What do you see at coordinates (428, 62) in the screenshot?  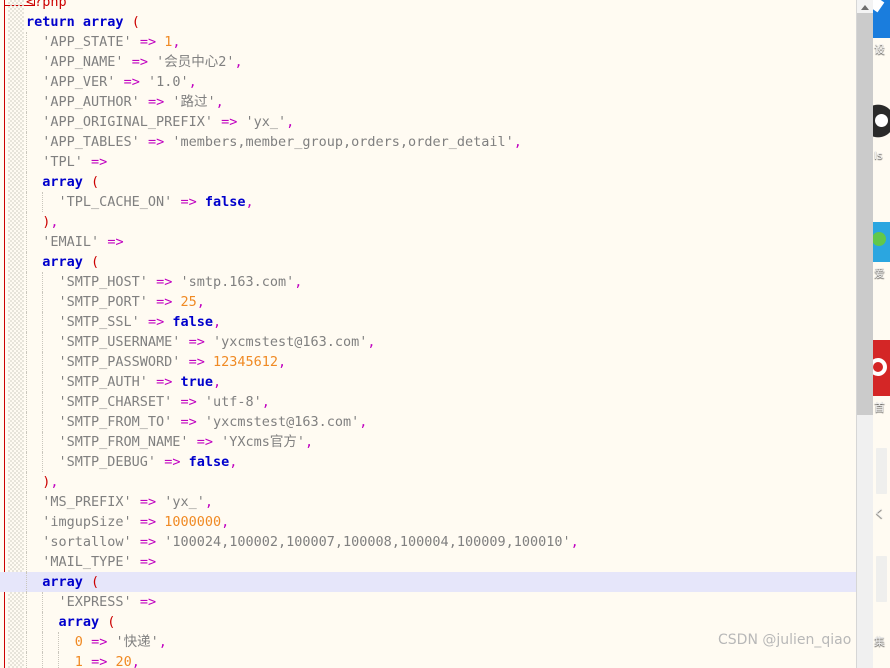 I see `code-line: 'APP_NAME' => '会员中心2',` at bounding box center [428, 62].